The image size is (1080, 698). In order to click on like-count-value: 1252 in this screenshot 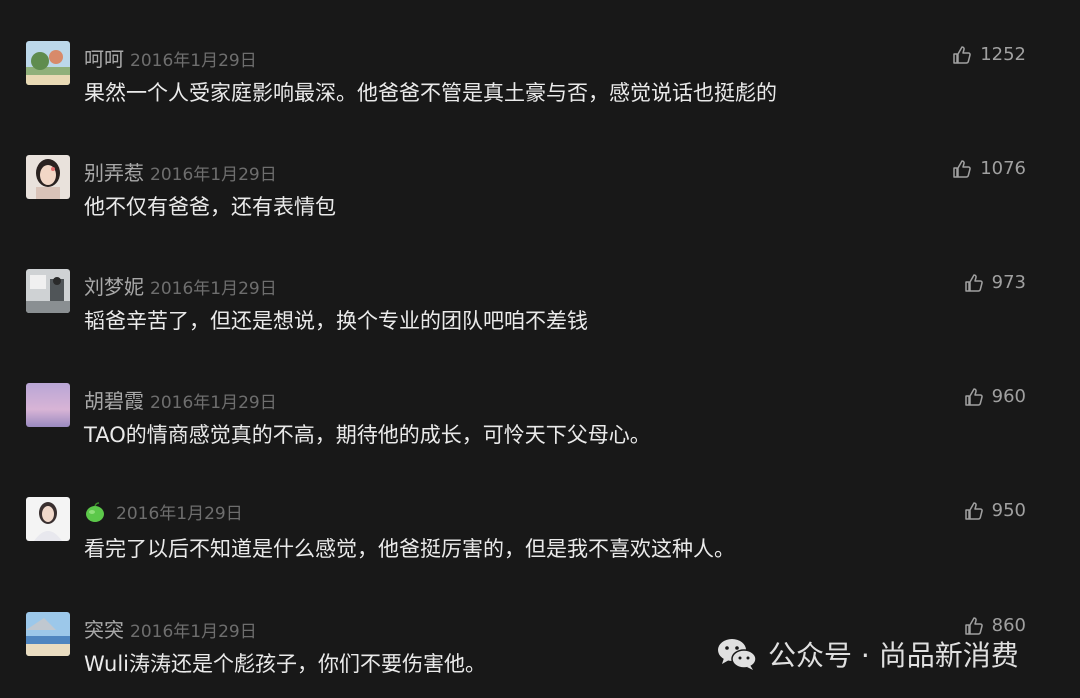, I will do `click(1003, 54)`.